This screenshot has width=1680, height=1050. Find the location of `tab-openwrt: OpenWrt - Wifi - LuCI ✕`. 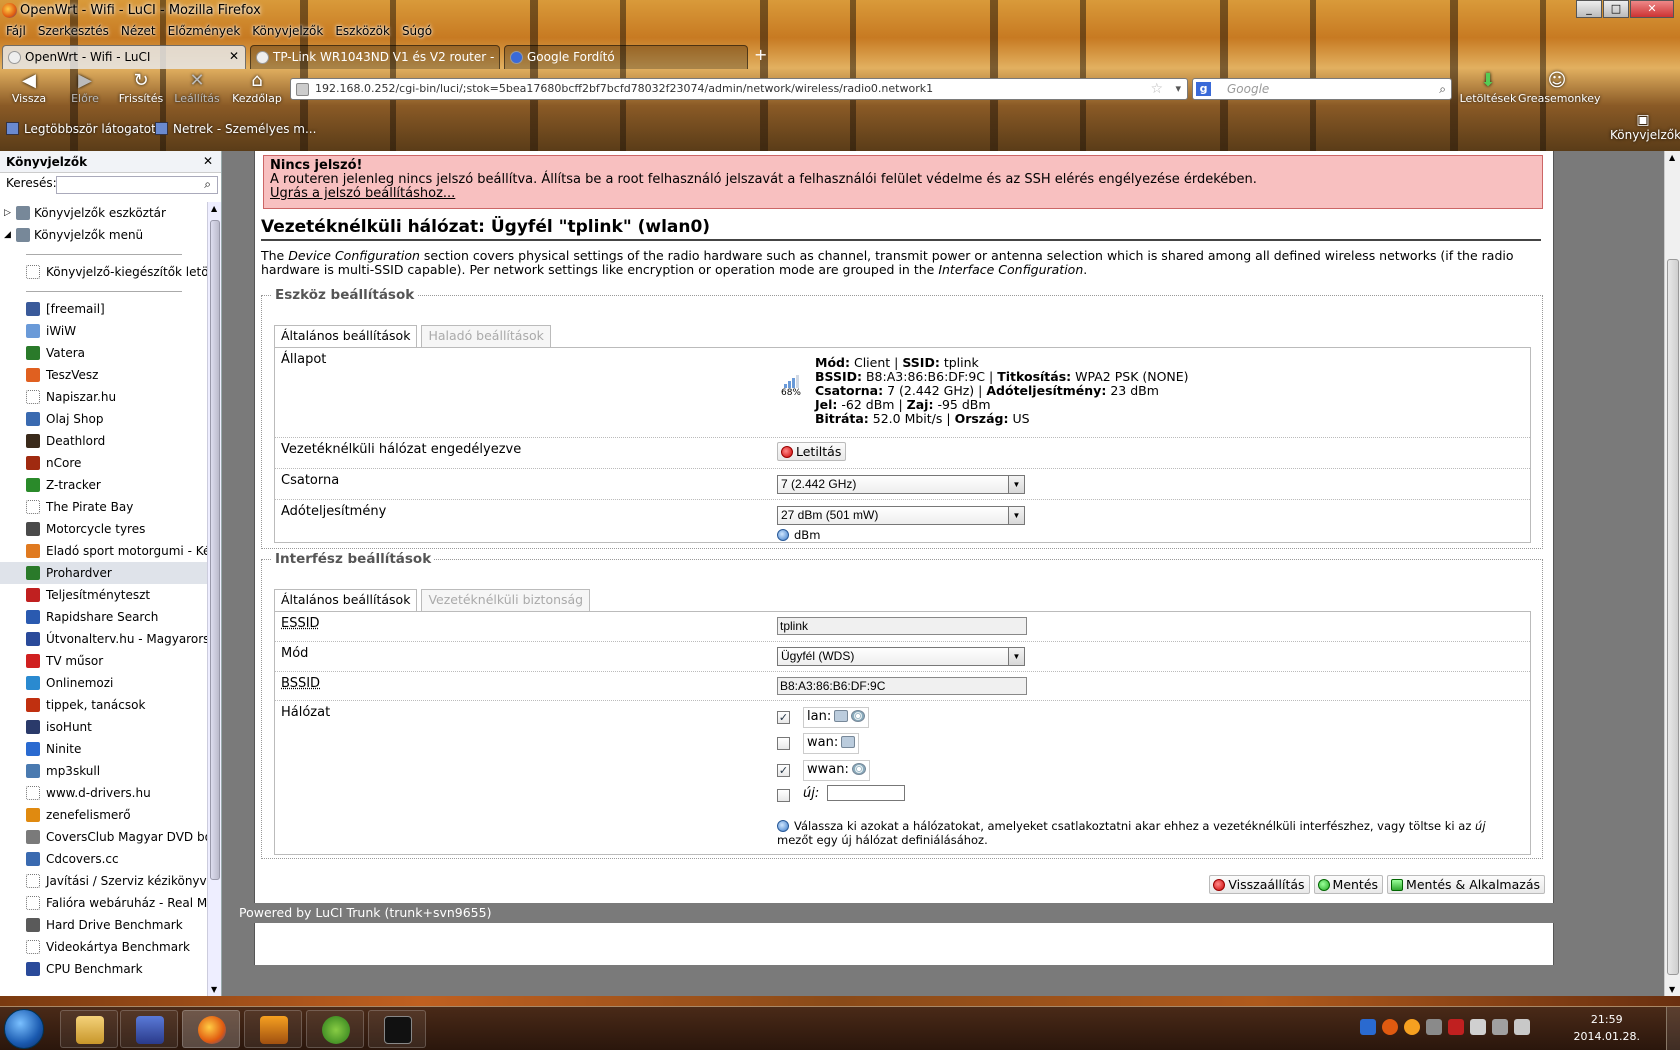

tab-openwrt: OpenWrt - Wifi - LuCI ✕ is located at coordinates (124, 57).